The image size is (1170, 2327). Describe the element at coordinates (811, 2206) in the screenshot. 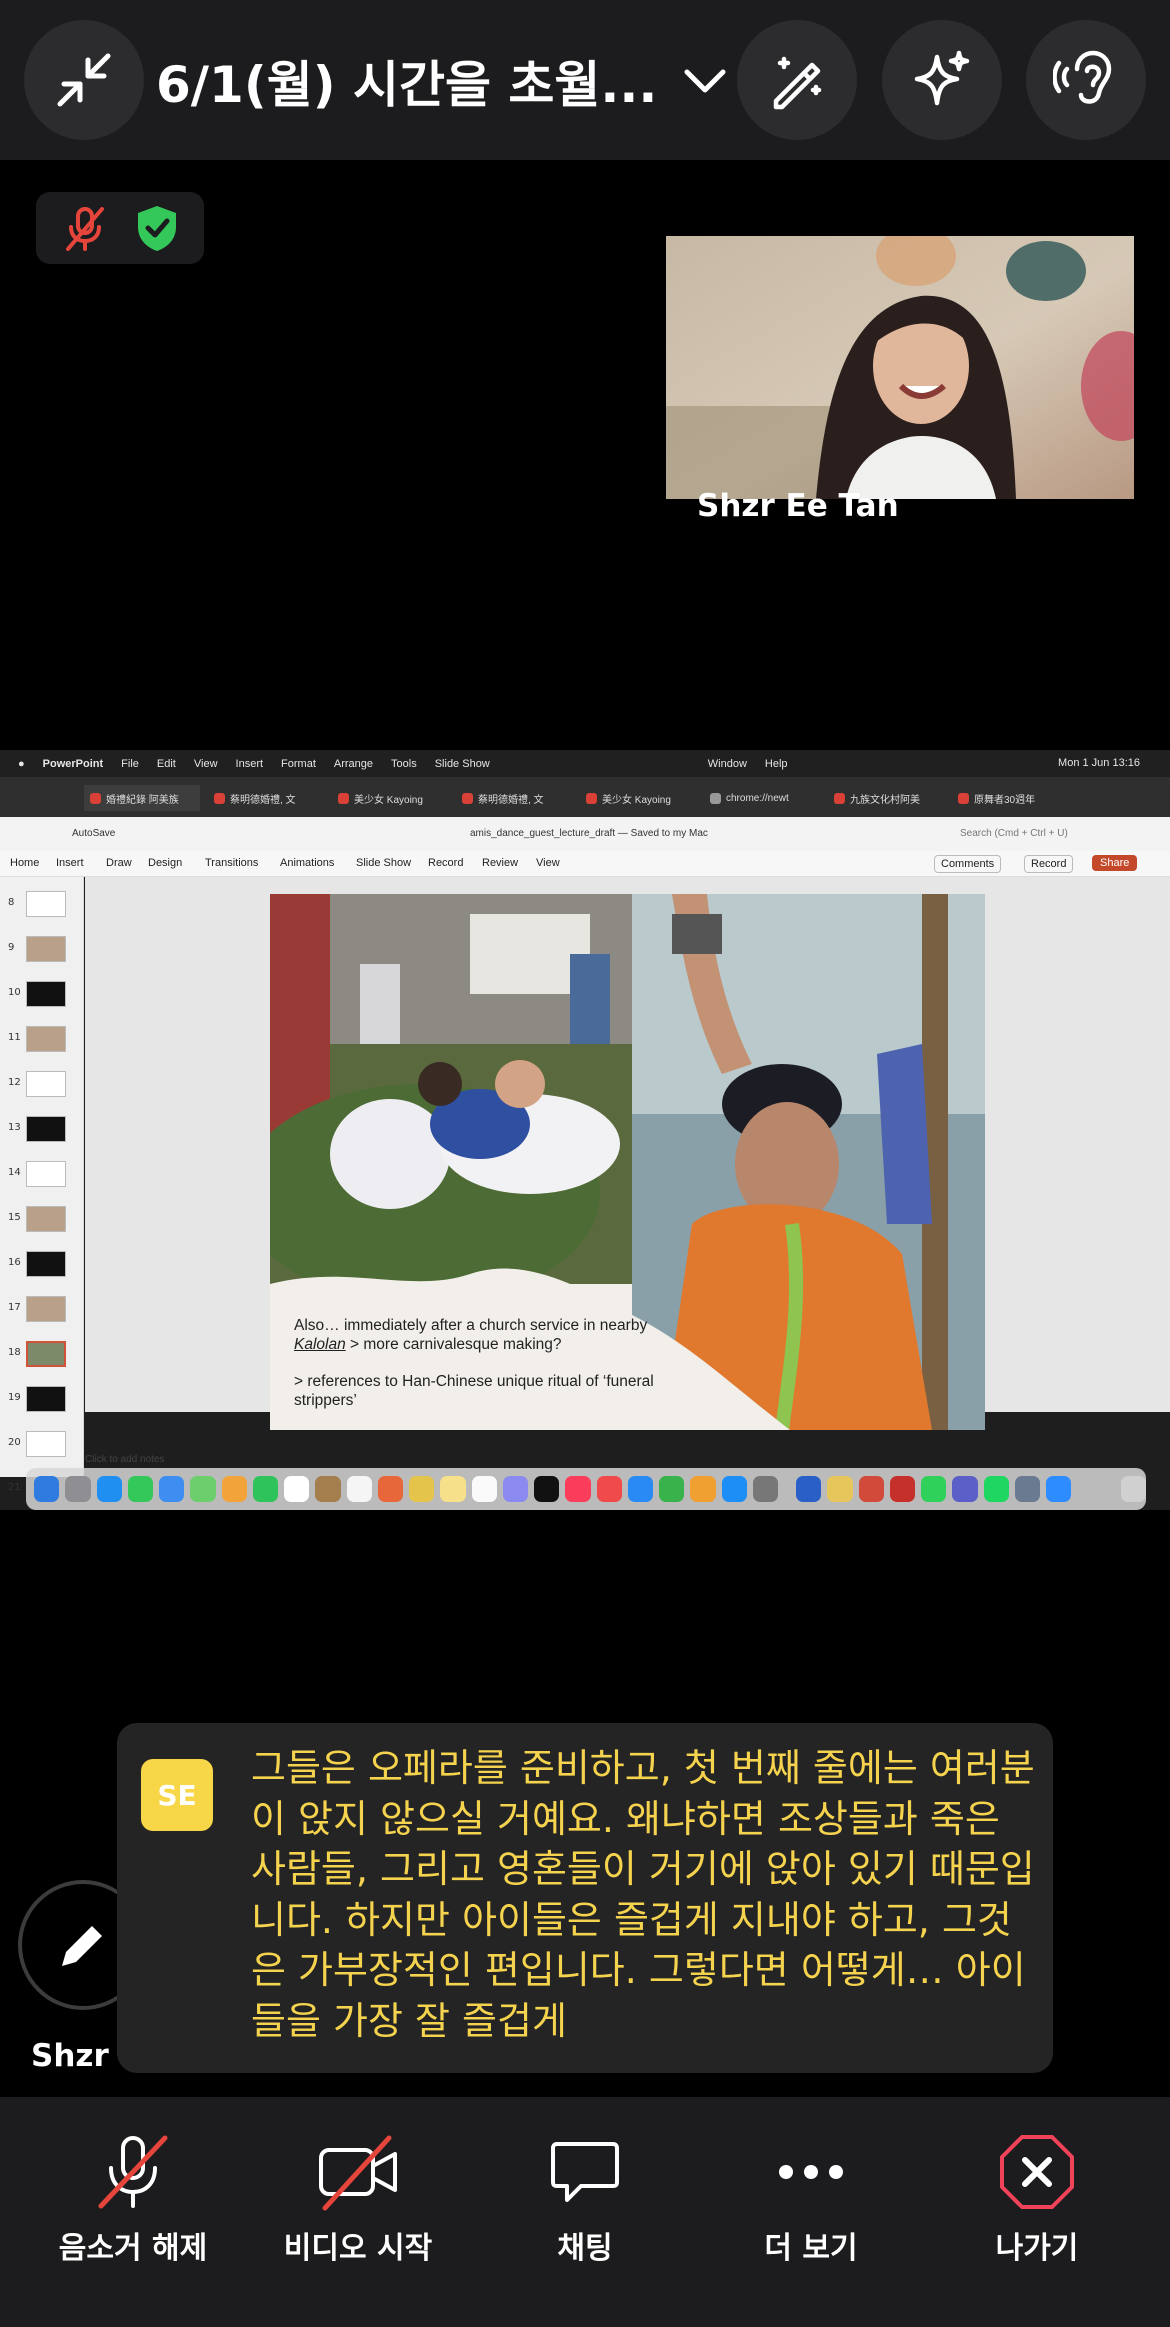

I see `more-button: 더 보기` at that location.